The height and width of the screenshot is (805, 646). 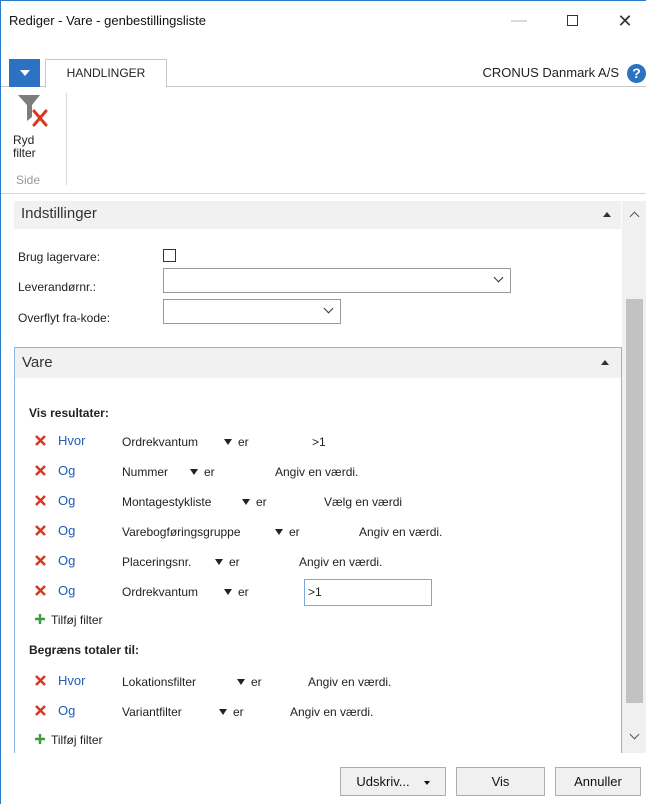 What do you see at coordinates (169, 255) in the screenshot?
I see `use-stockkeeping-checkbox` at bounding box center [169, 255].